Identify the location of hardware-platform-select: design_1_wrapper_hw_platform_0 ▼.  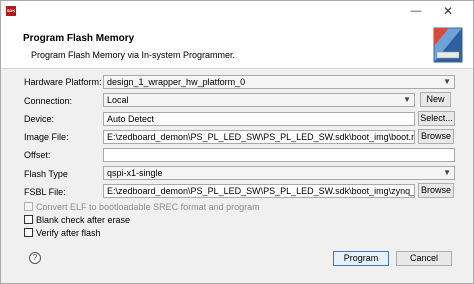
(279, 82).